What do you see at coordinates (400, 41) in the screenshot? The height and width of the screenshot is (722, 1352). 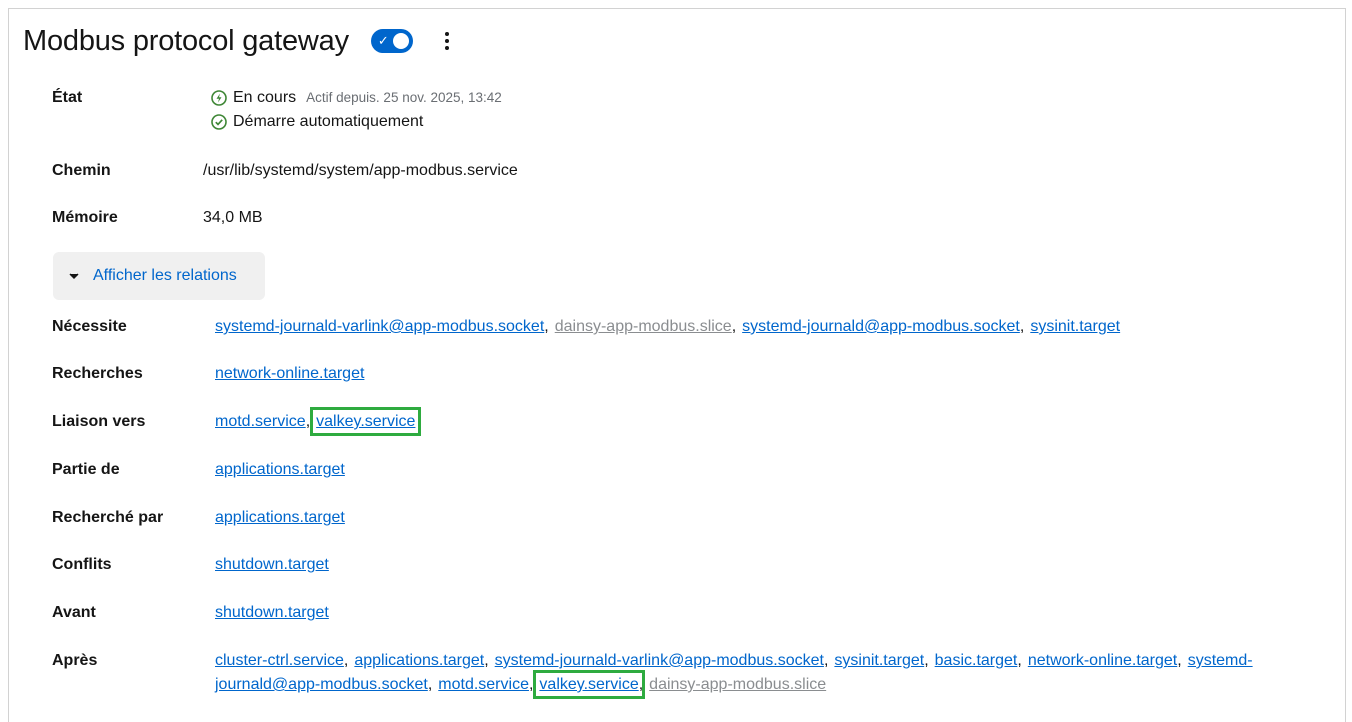 I see `toggle-knob` at bounding box center [400, 41].